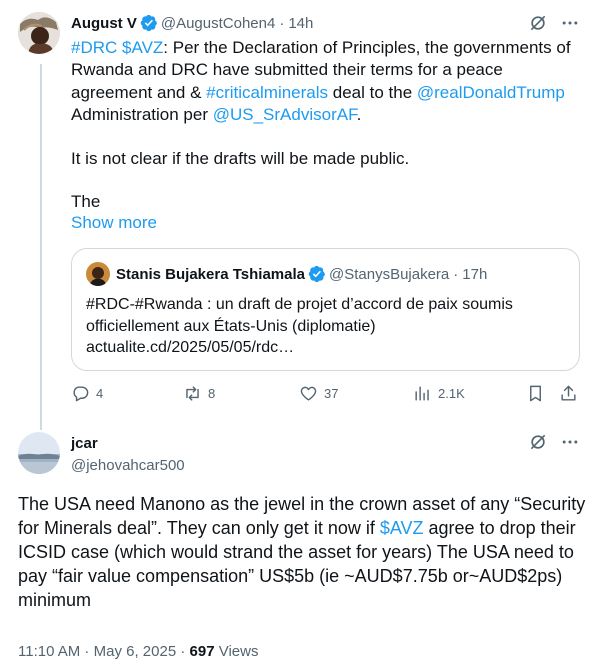  Describe the element at coordinates (389, 274) in the screenshot. I see `quoted-author-handle: @StanysBujakera` at that location.